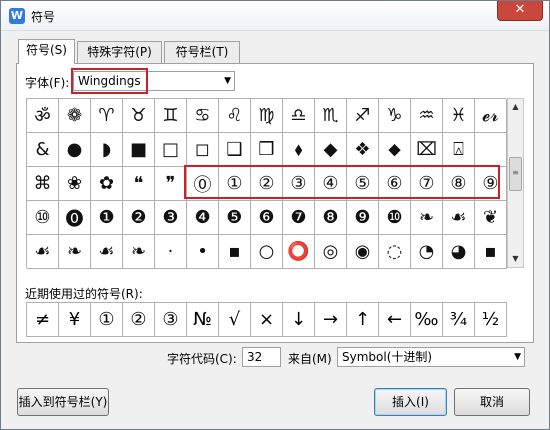 The width and height of the screenshot is (550, 430). I want to click on symbol-cell: ■, so click(139, 150).